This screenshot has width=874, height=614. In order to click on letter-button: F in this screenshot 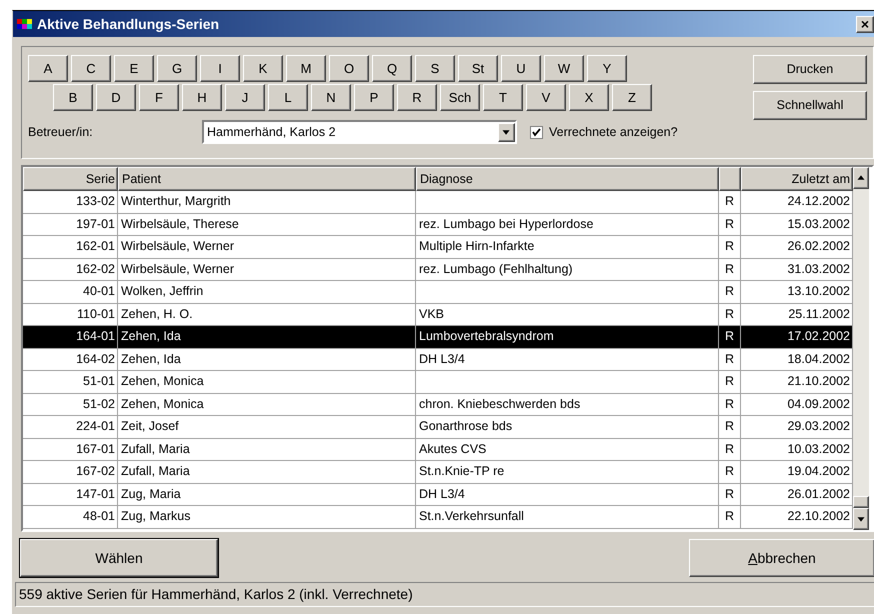, I will do `click(159, 97)`.